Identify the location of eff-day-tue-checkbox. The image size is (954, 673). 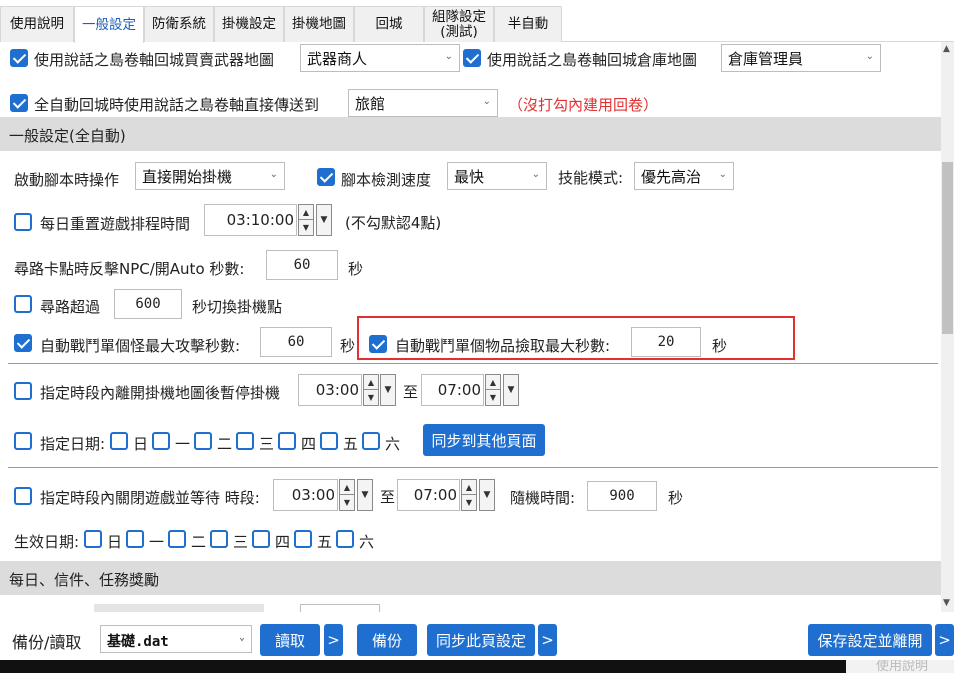
(177, 539).